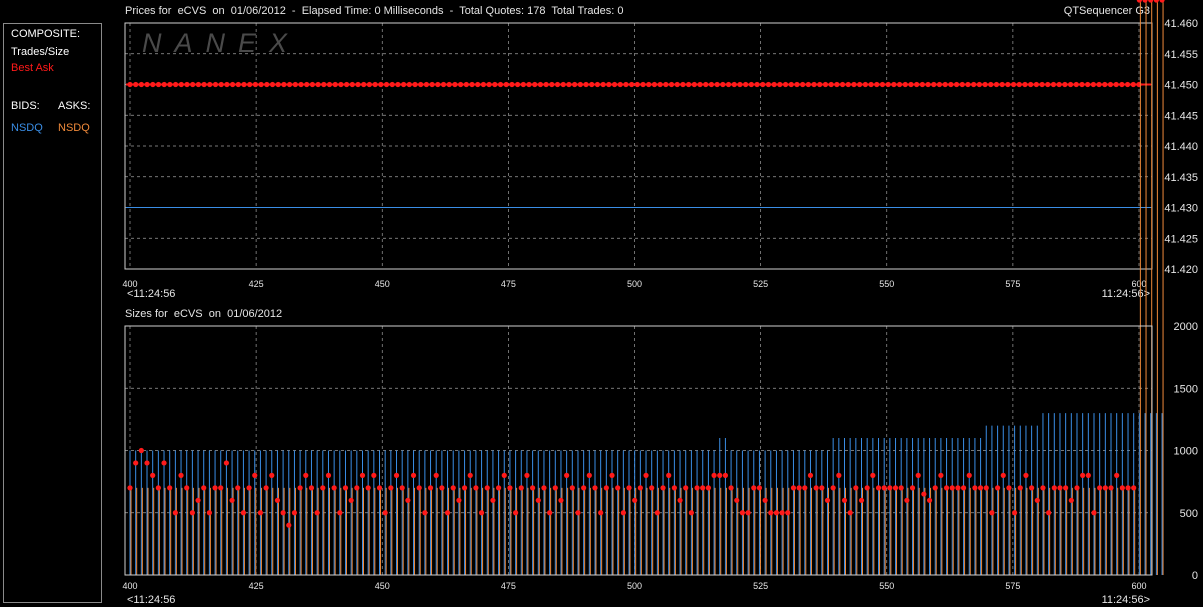 The height and width of the screenshot is (607, 1203). What do you see at coordinates (382, 586) in the screenshot?
I see `size-x-tick-label: 450` at bounding box center [382, 586].